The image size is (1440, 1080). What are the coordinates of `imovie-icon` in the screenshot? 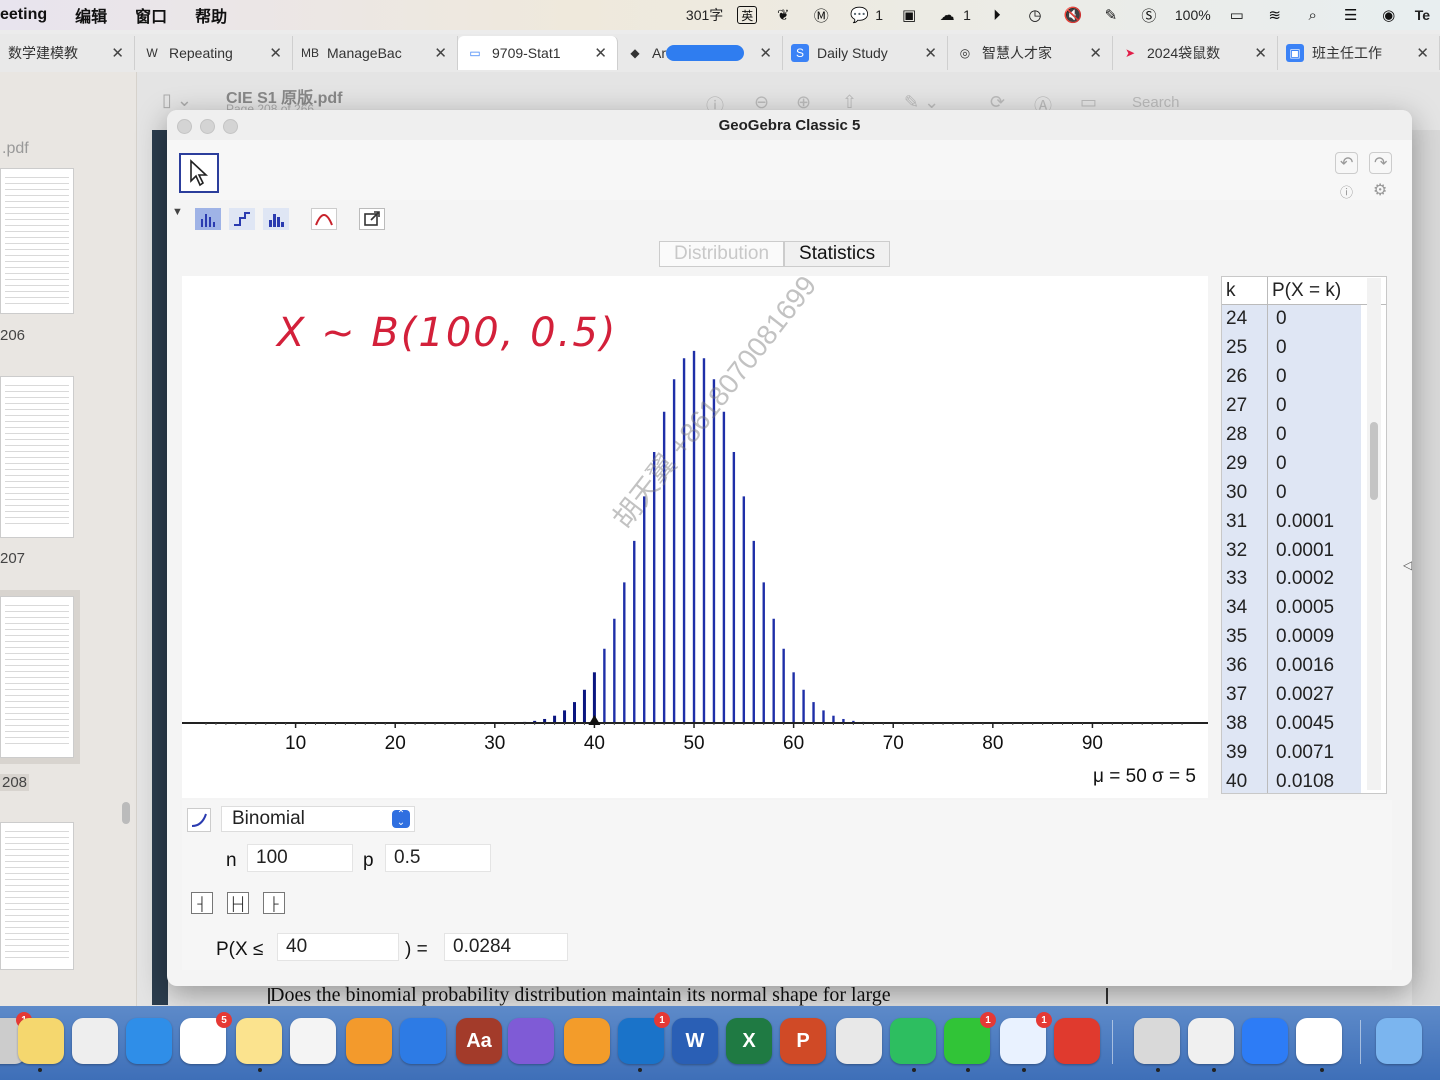 It's located at (531, 1041).